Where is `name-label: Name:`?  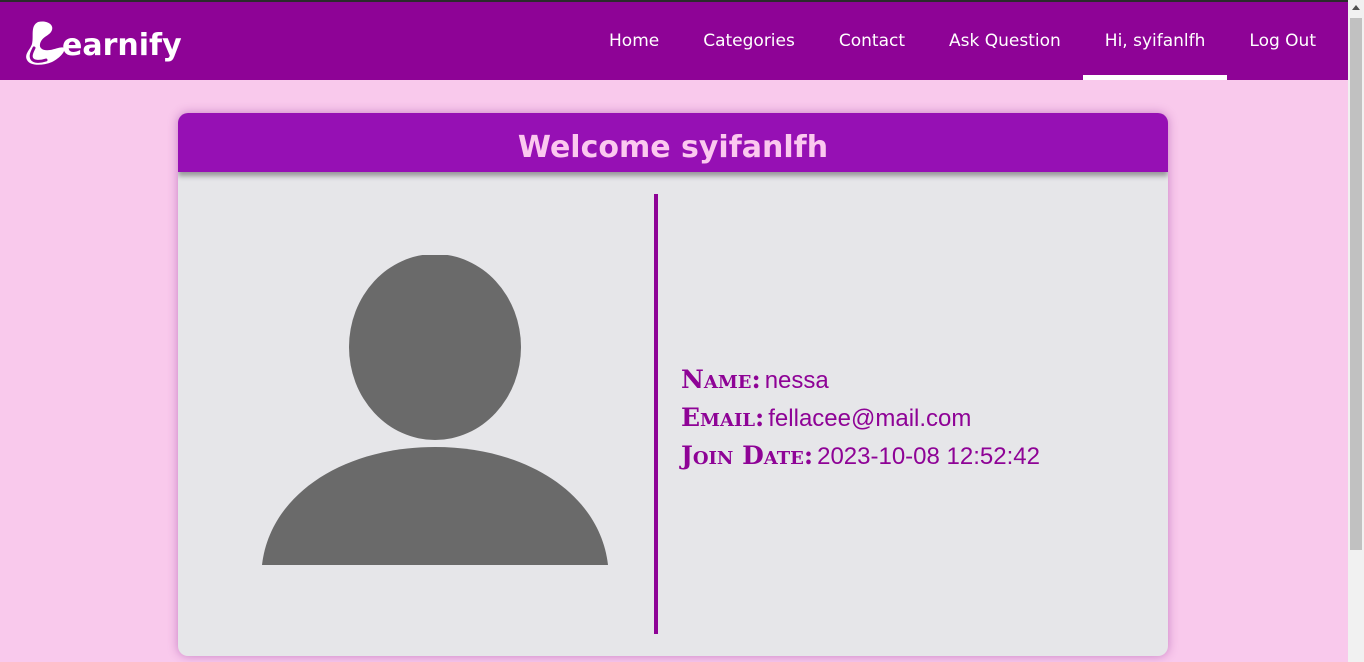
name-label: Name: is located at coordinates (721, 379).